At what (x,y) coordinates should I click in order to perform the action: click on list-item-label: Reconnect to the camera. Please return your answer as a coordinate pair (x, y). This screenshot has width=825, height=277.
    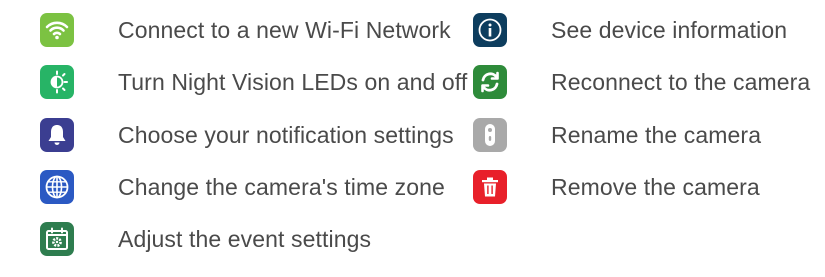
    Looking at the image, I should click on (681, 81).